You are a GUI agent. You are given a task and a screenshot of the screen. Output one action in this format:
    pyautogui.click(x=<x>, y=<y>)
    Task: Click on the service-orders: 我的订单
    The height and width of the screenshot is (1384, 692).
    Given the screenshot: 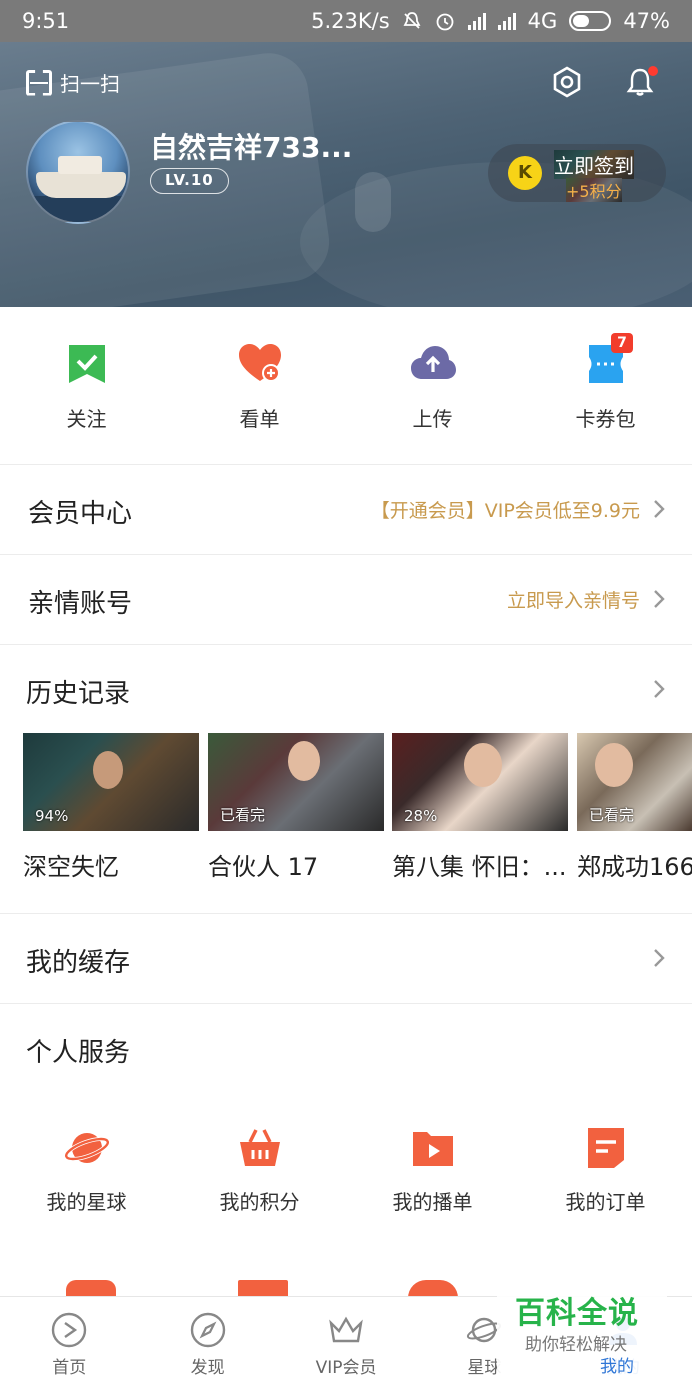 What is the action you would take?
    pyautogui.click(x=605, y=1170)
    